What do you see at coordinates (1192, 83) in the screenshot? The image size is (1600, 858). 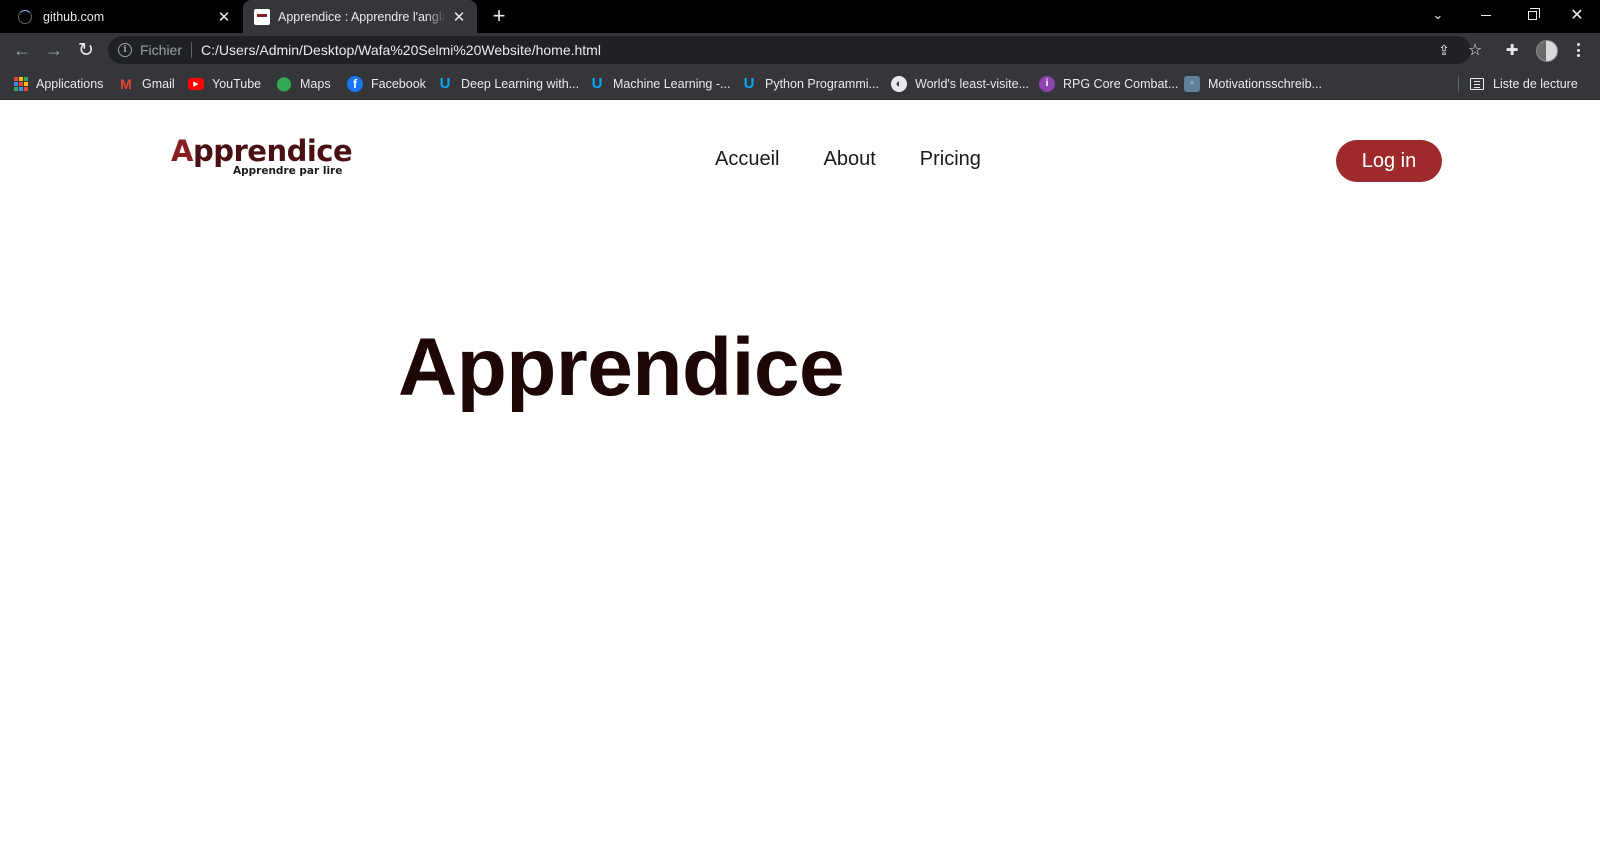 I see `document-icon: ▫` at bounding box center [1192, 83].